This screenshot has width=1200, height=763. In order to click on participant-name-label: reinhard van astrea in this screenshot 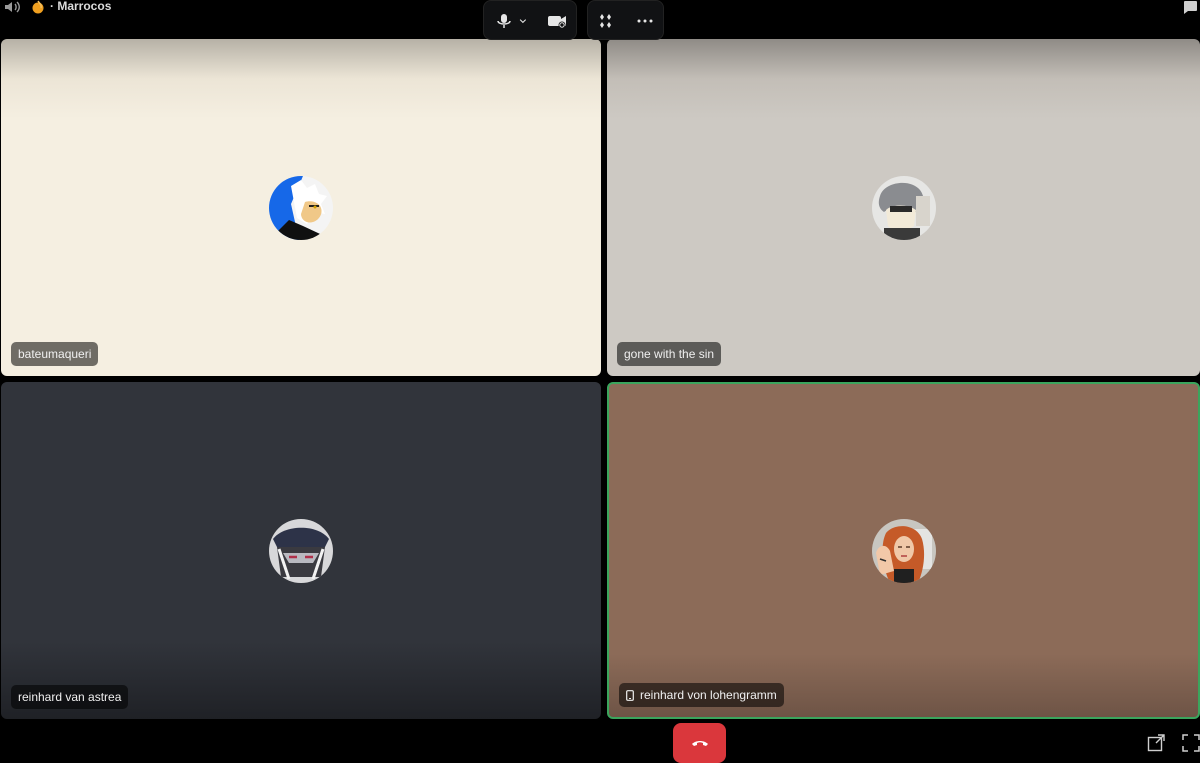, I will do `click(70, 697)`.